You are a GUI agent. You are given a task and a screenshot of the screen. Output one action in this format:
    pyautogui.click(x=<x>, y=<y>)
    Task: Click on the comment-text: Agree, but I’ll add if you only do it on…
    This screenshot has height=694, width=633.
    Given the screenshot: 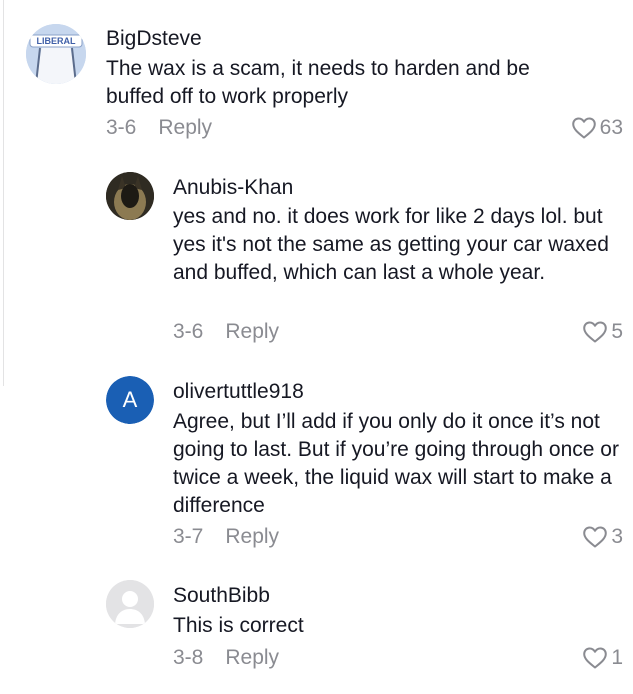 What is the action you would take?
    pyautogui.click(x=396, y=463)
    